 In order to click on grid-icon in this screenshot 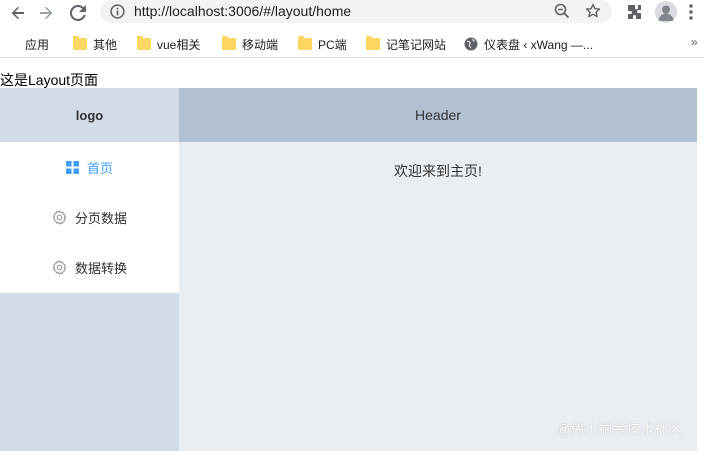, I will do `click(72, 167)`.